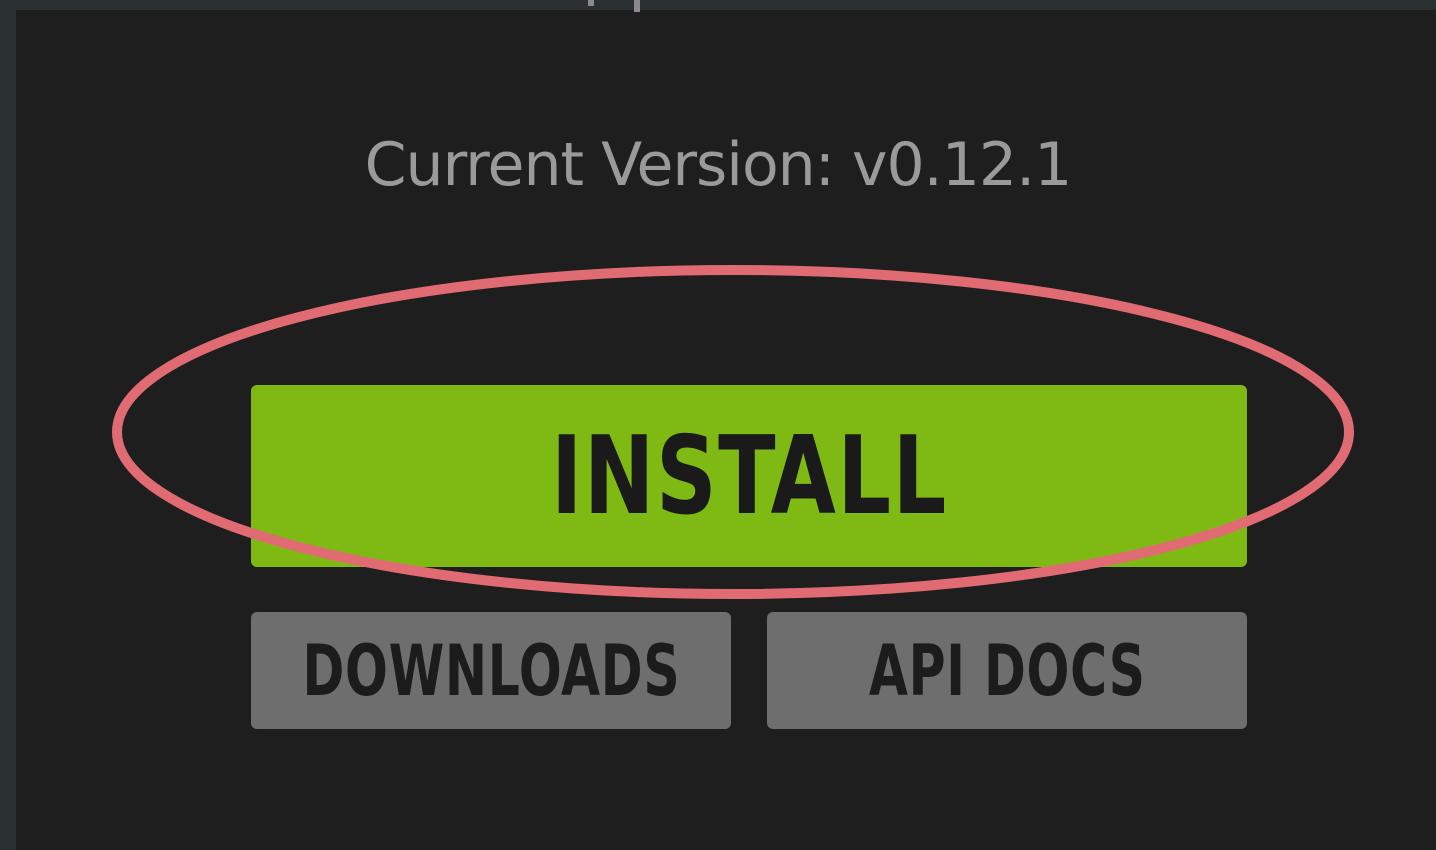 This screenshot has width=1436, height=850. I want to click on api-docs-button: API DOCS, so click(1007, 670).